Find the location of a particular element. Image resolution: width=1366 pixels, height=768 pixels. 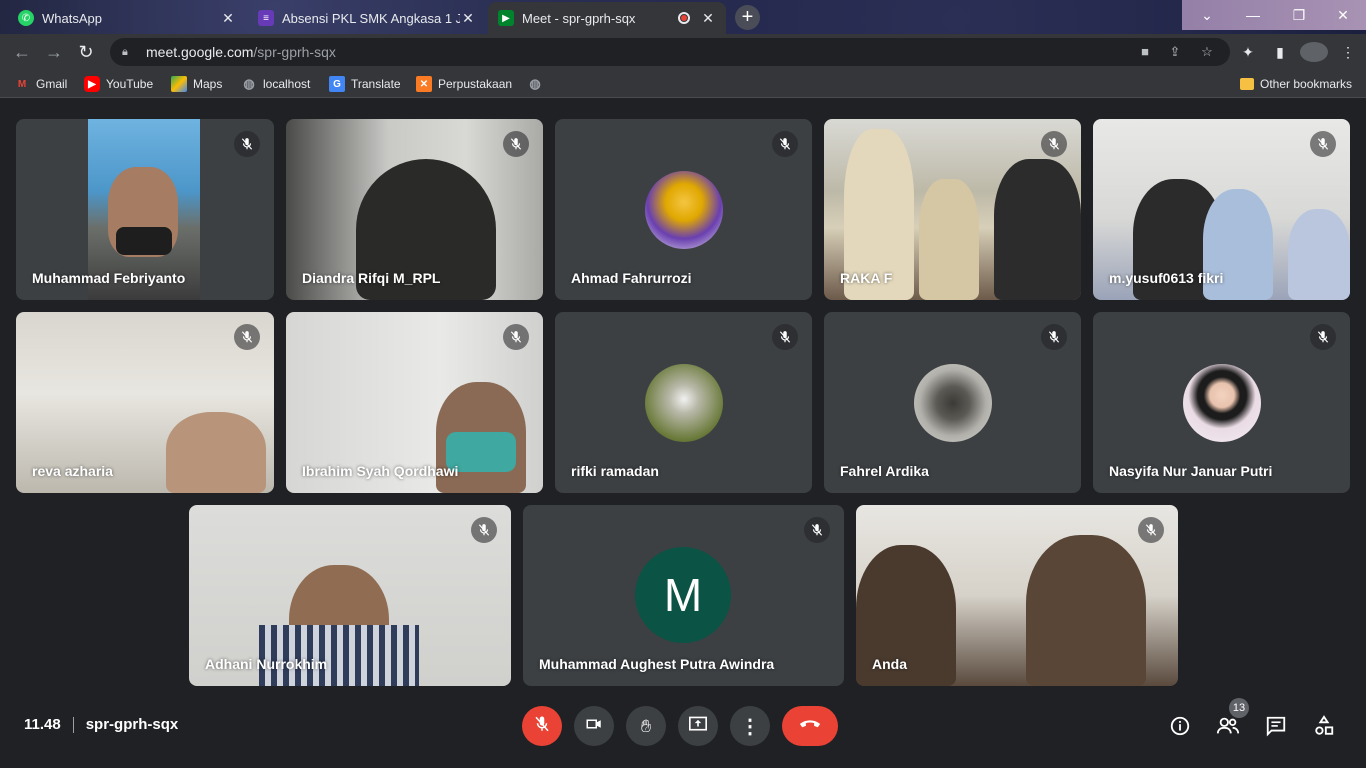

raise-hand-button: ✋︎ is located at coordinates (646, 726).